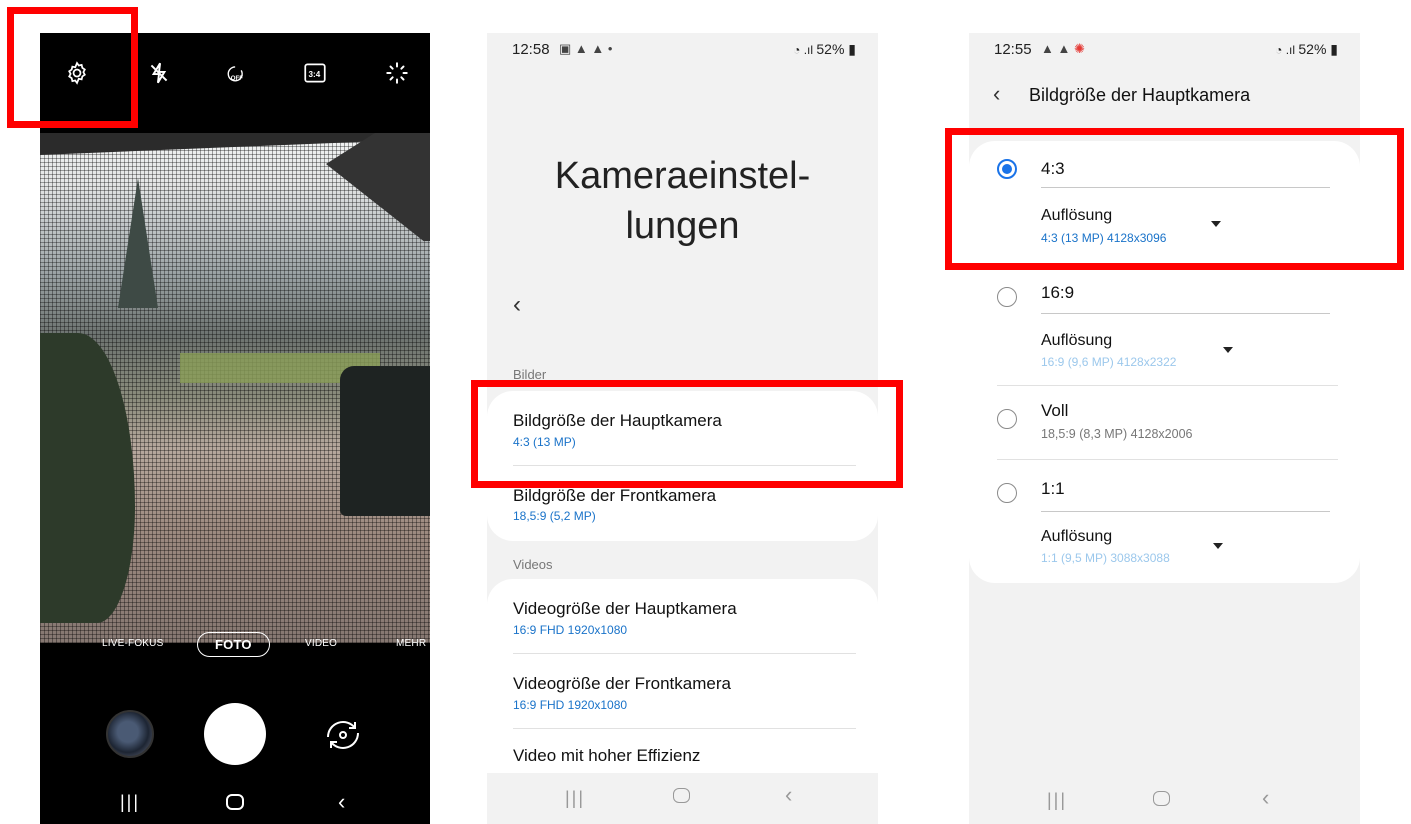  I want to click on switch-camera-icon, so click(343, 735).